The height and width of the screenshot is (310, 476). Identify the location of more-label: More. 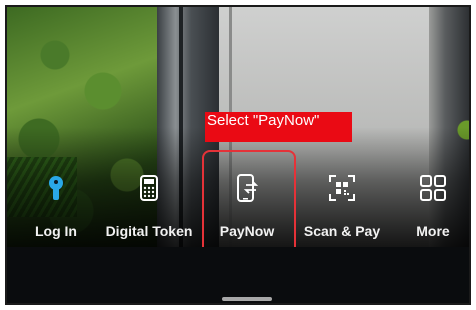
(433, 231).